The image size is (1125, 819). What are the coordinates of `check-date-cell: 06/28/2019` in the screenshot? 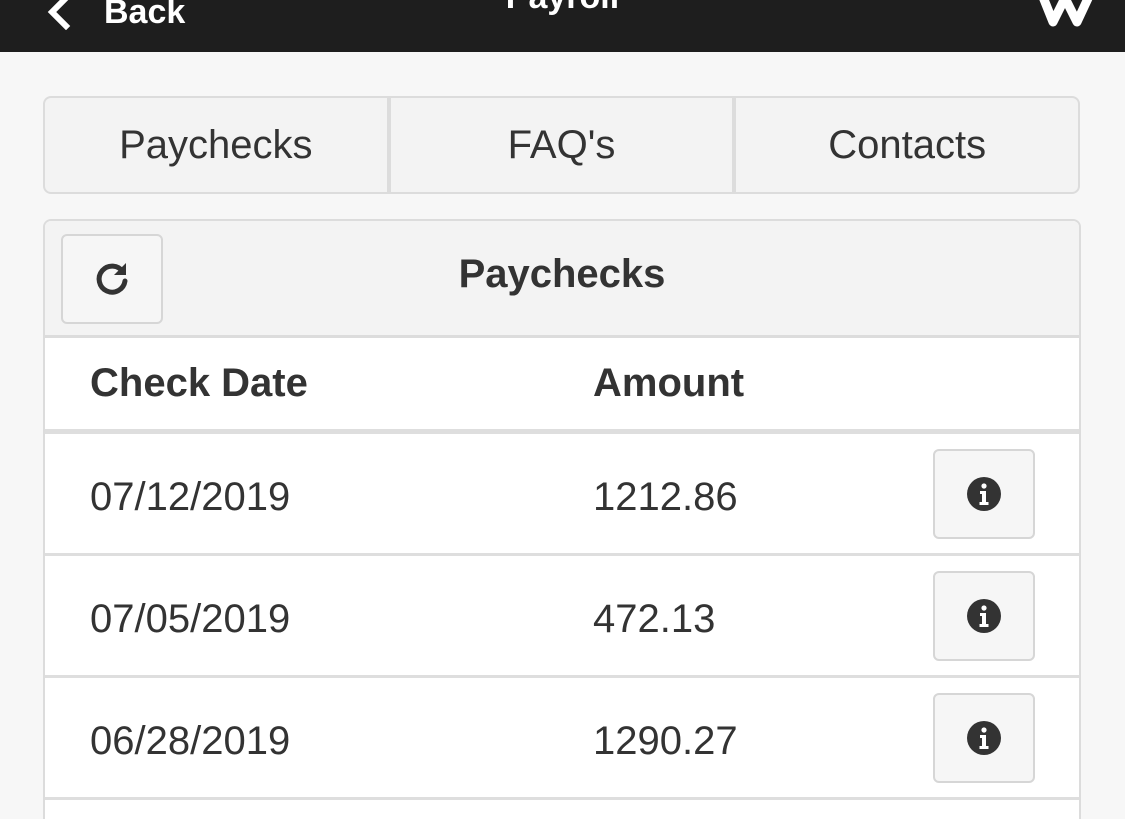 It's located at (190, 741).